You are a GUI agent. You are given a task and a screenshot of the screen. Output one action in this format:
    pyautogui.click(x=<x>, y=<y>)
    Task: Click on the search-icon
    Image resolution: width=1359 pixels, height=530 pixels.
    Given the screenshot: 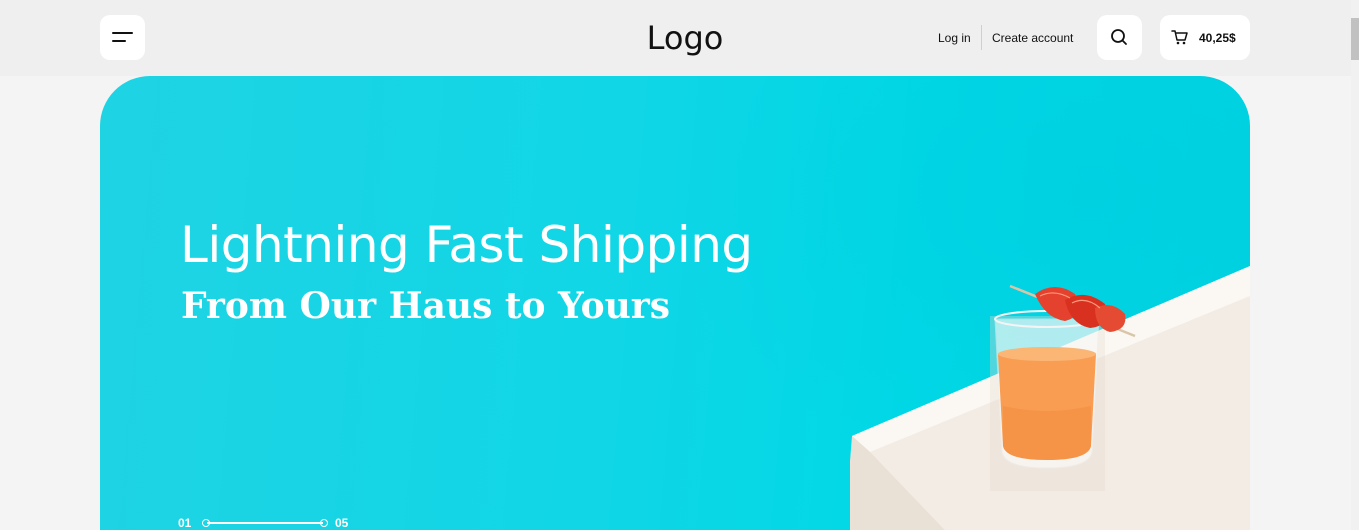 What is the action you would take?
    pyautogui.click(x=1119, y=37)
    